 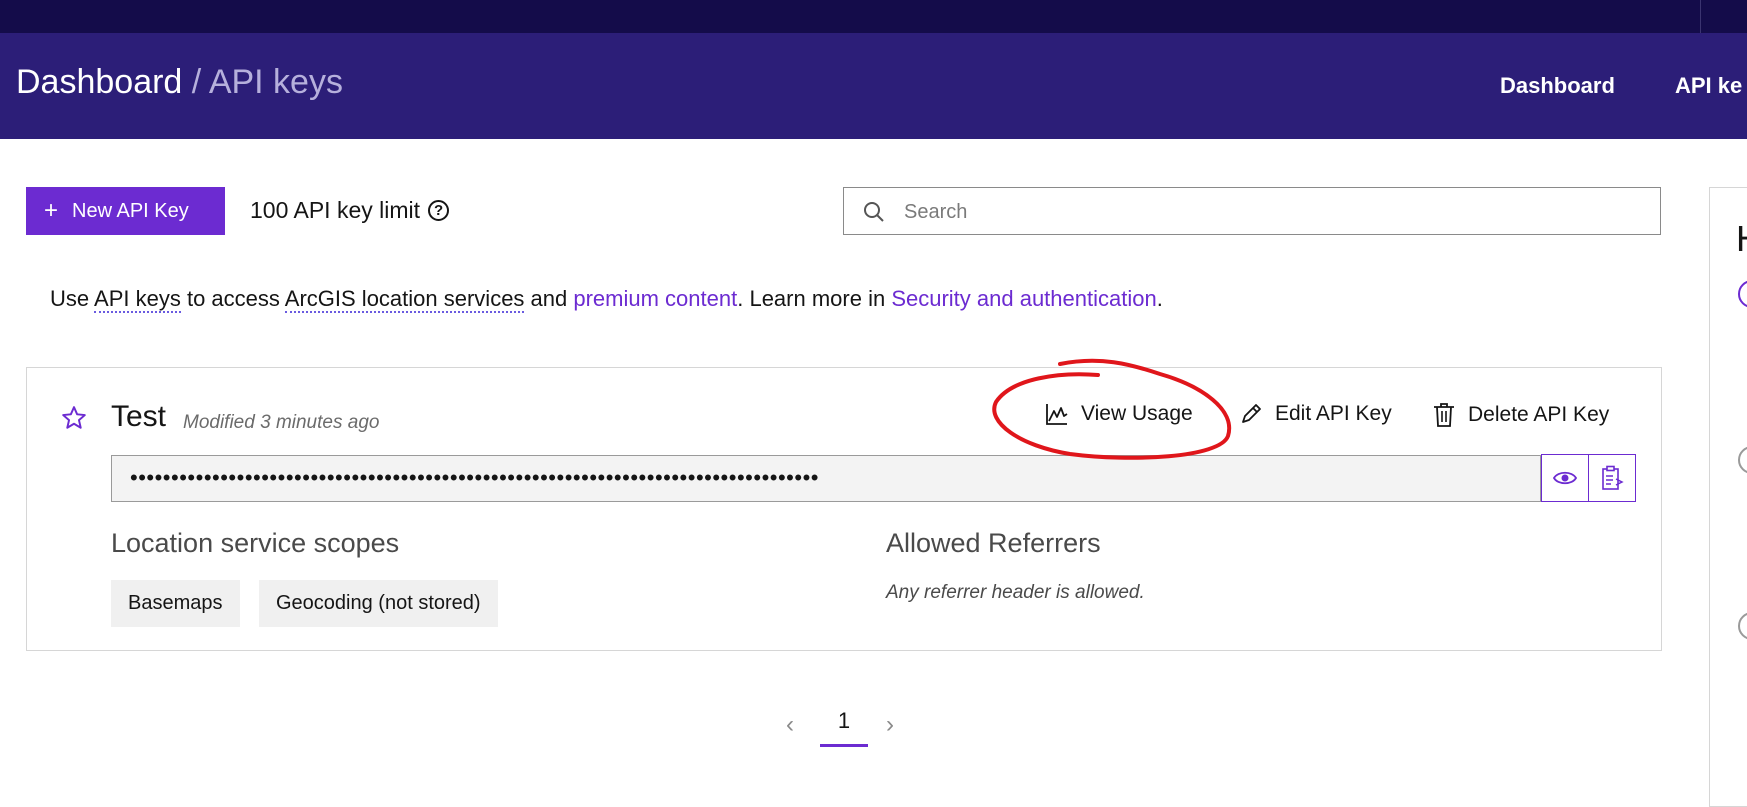 I want to click on eye-icon, so click(x=1565, y=478).